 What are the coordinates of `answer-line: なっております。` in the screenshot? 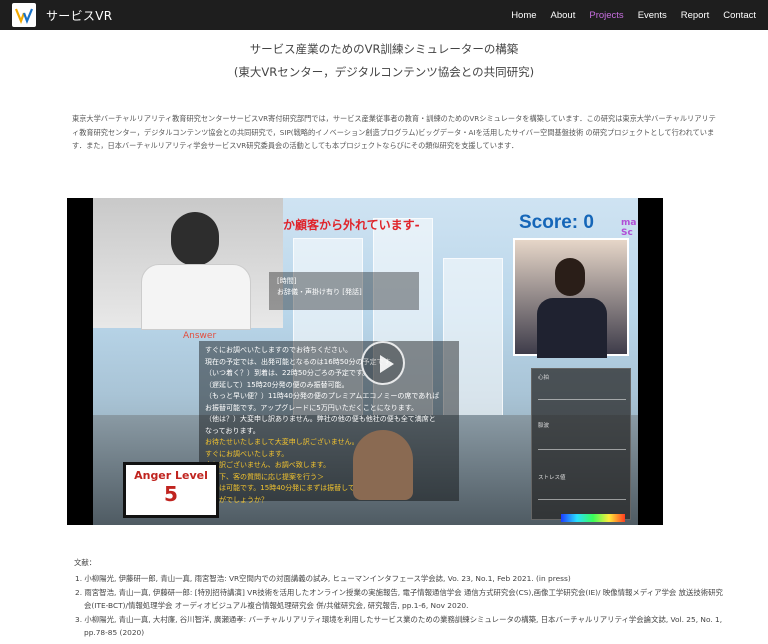 It's located at (232, 430).